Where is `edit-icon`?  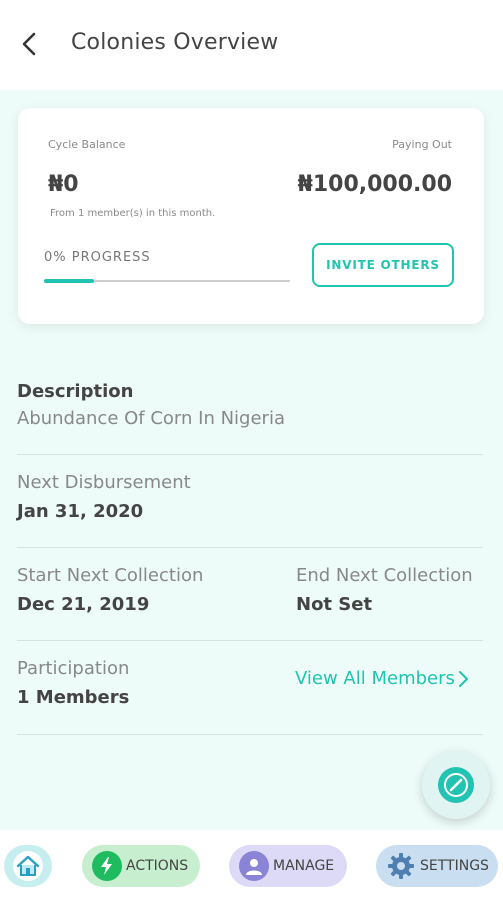
edit-icon is located at coordinates (456, 785).